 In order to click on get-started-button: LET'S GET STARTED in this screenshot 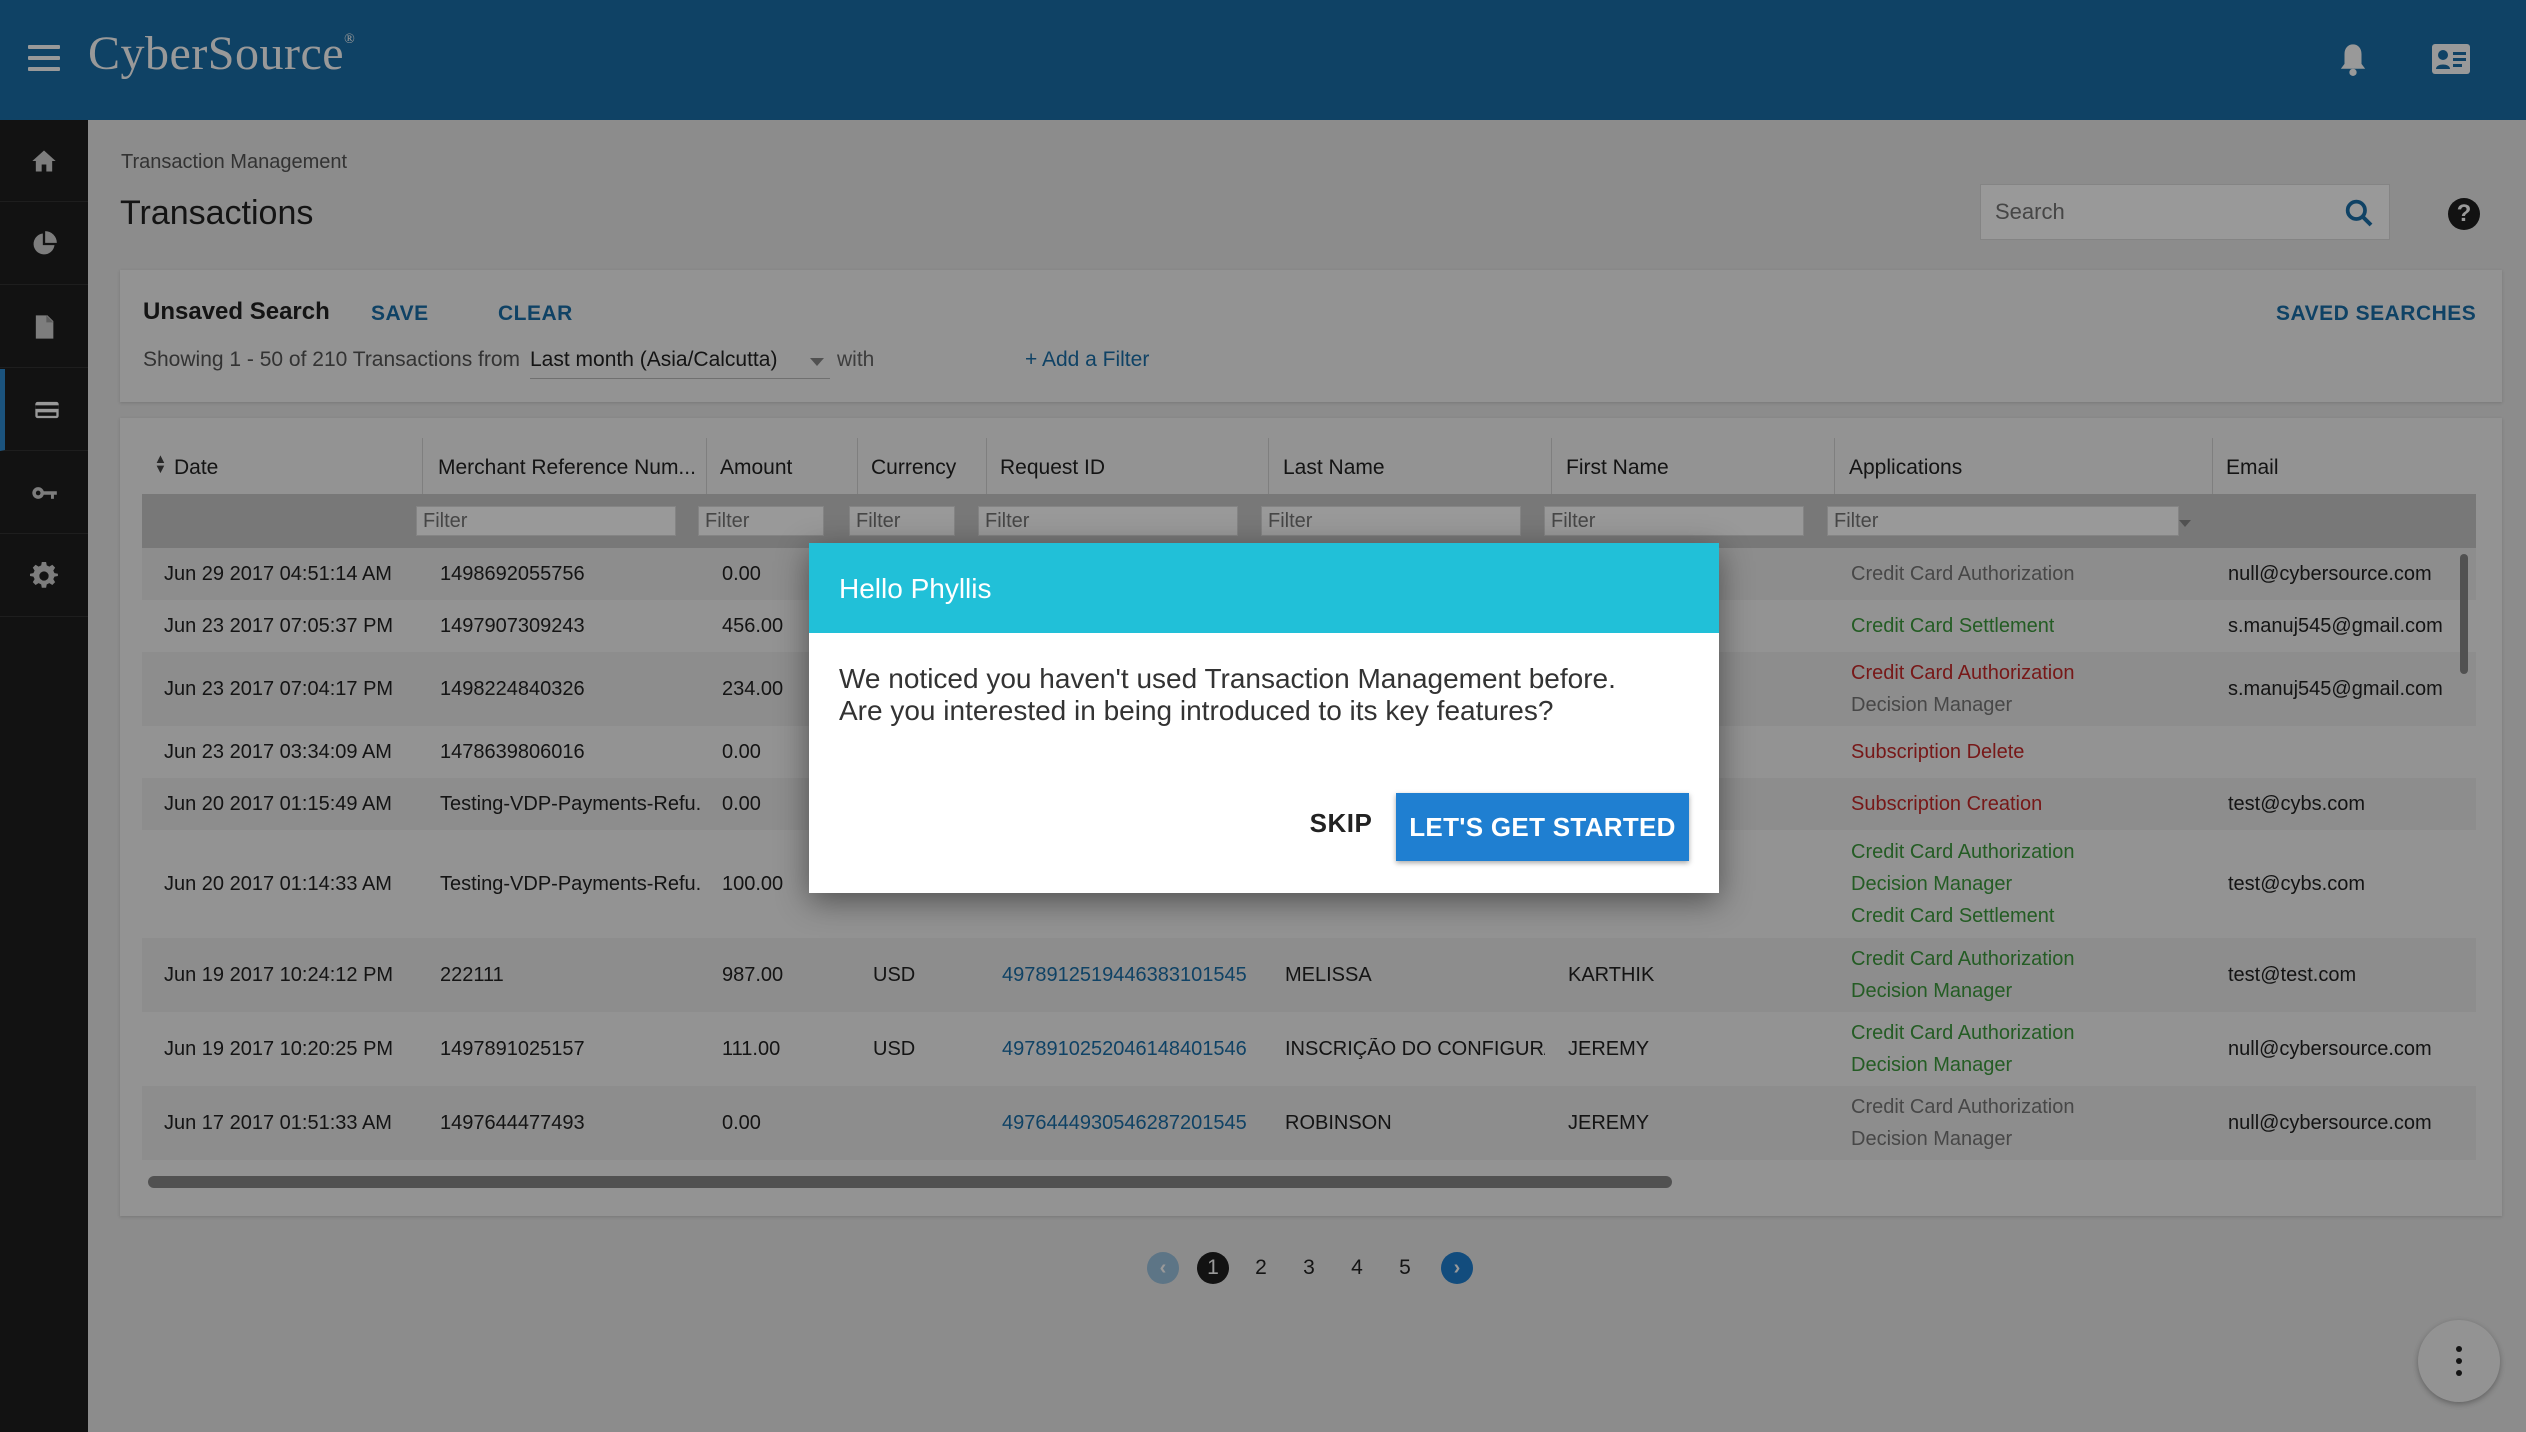, I will do `click(1542, 827)`.